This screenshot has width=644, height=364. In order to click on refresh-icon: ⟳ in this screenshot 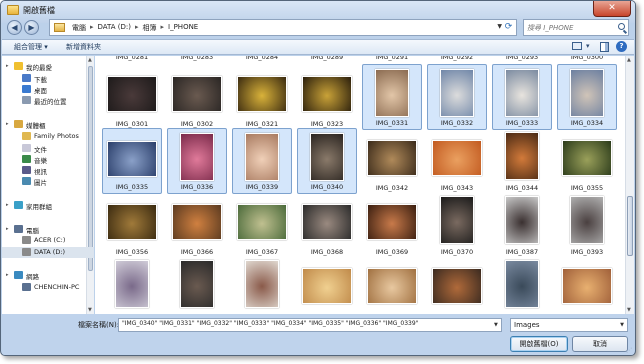, I will do `click(508, 27)`.